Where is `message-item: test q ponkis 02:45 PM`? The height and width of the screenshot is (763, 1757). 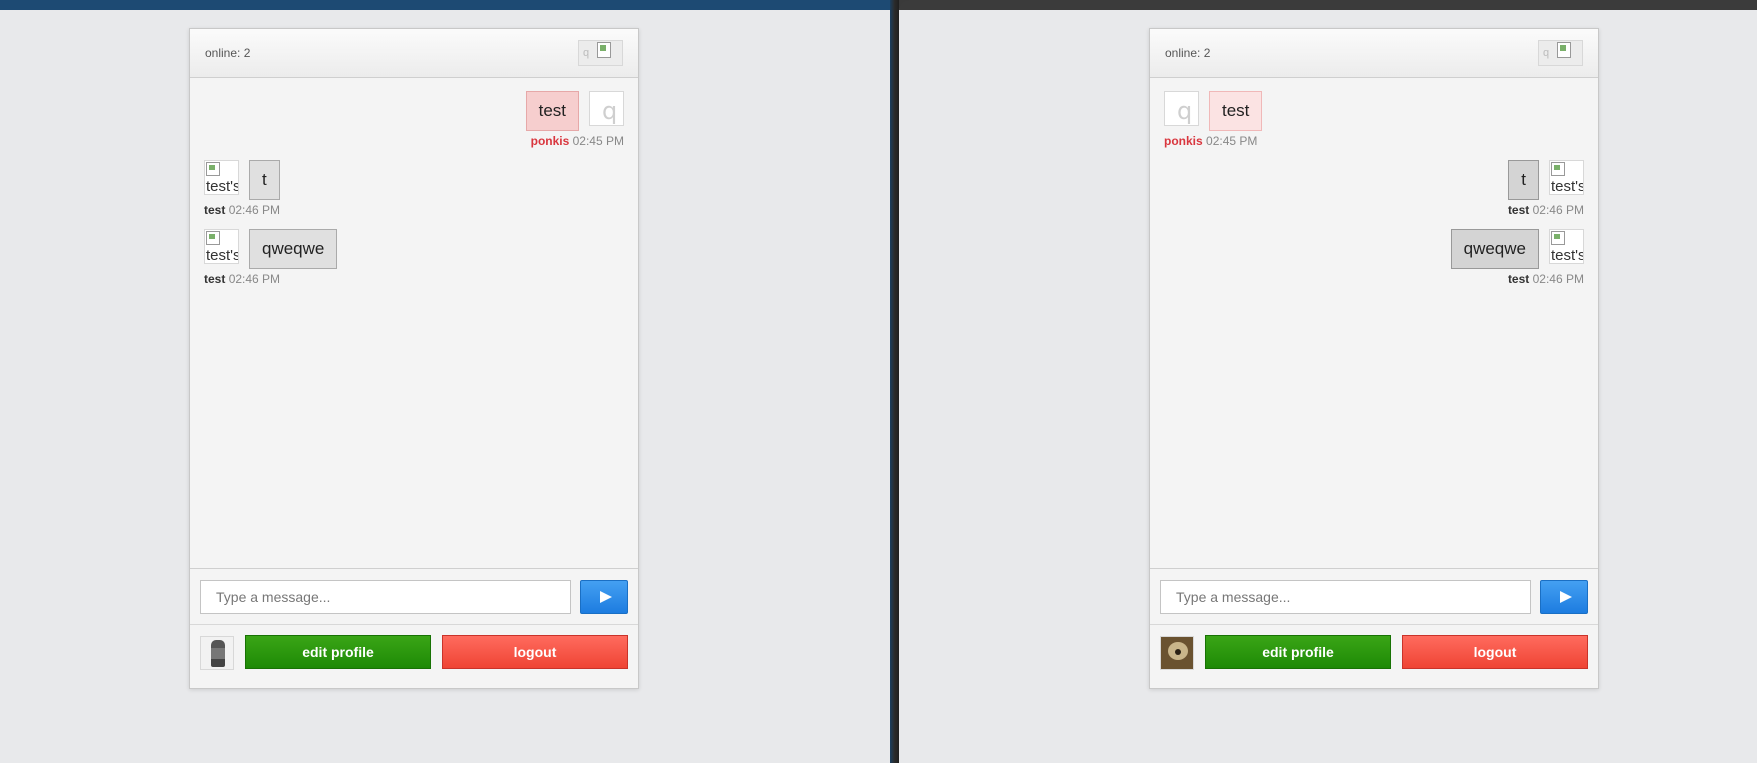
message-item: test q ponkis 02:45 PM is located at coordinates (414, 119).